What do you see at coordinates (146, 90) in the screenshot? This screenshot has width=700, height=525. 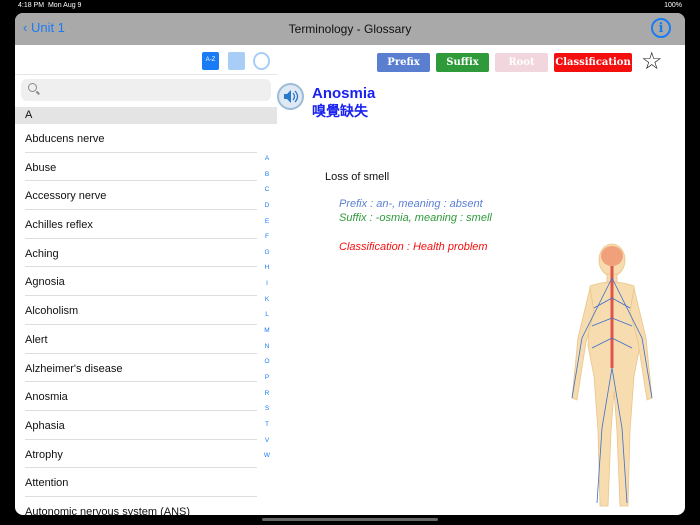 I see `search-input` at bounding box center [146, 90].